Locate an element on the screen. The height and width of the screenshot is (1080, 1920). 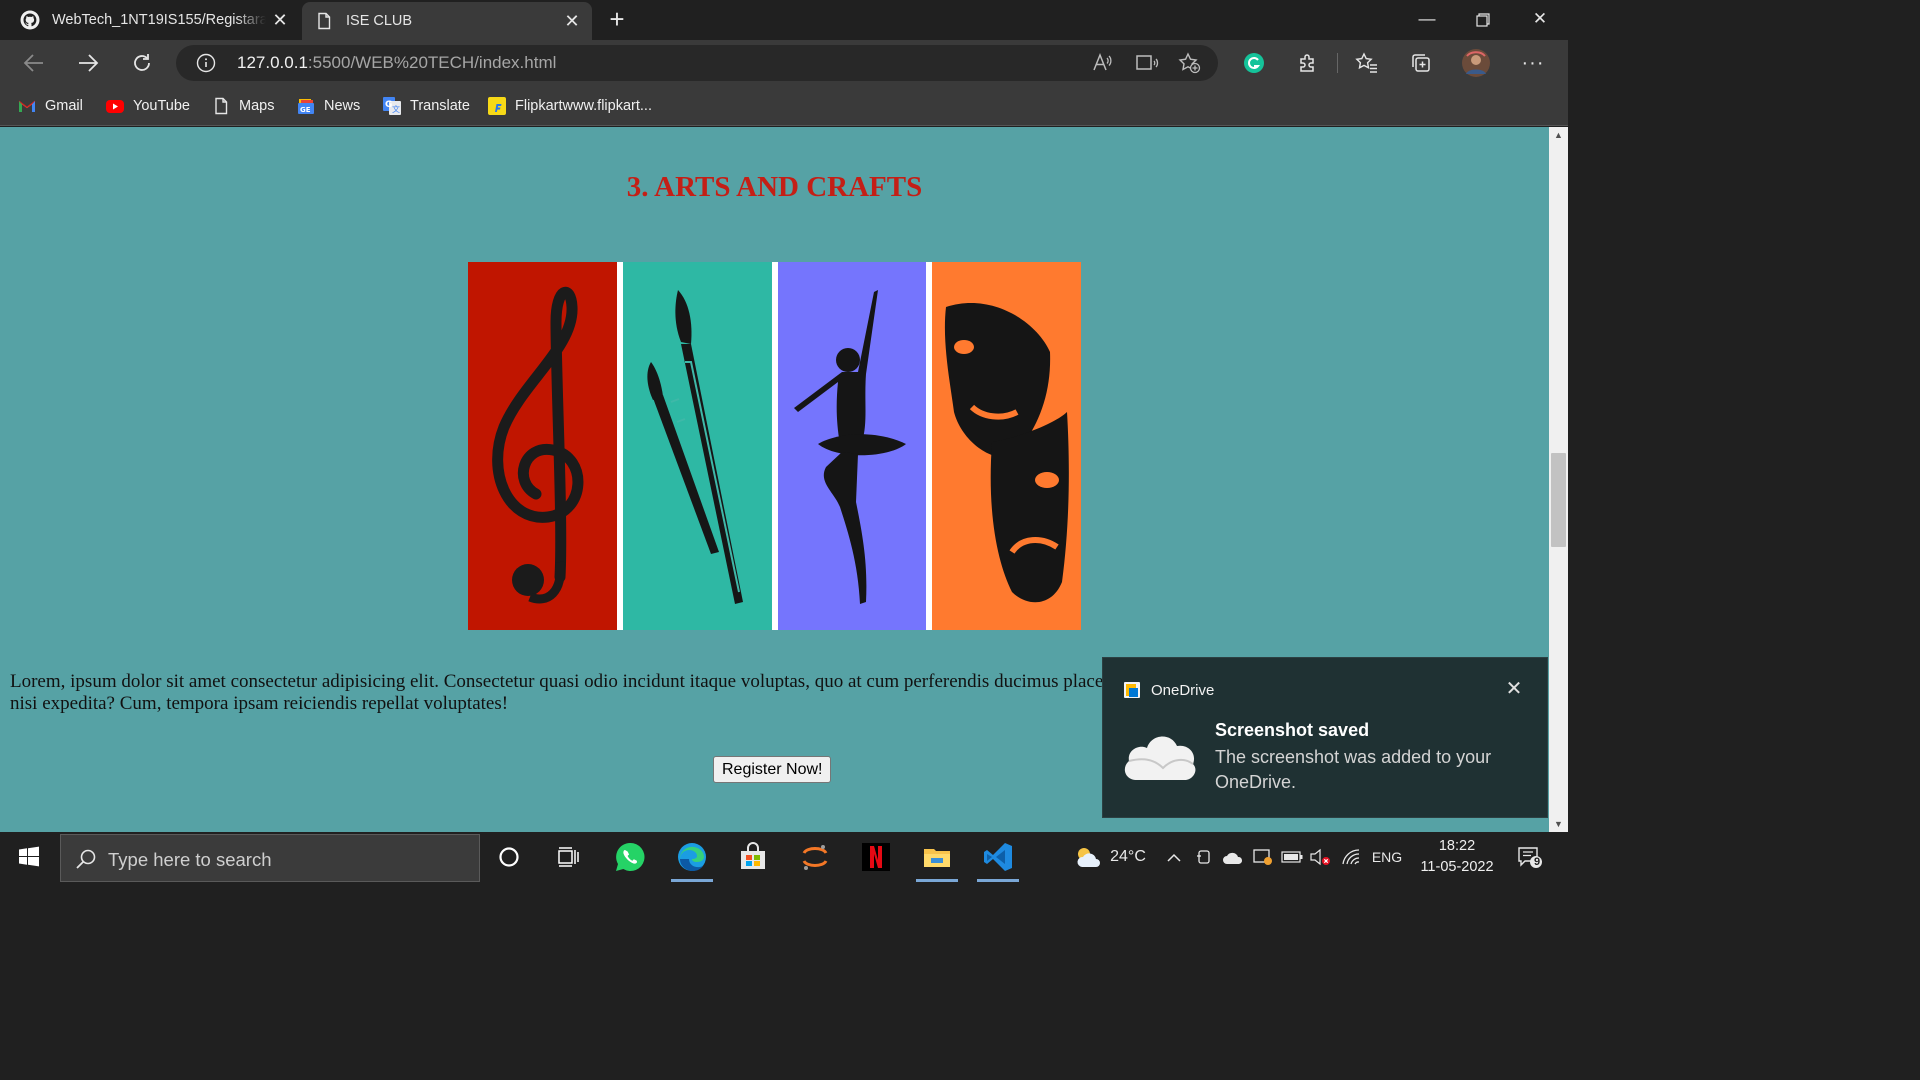
start-button is located at coordinates (29, 857).